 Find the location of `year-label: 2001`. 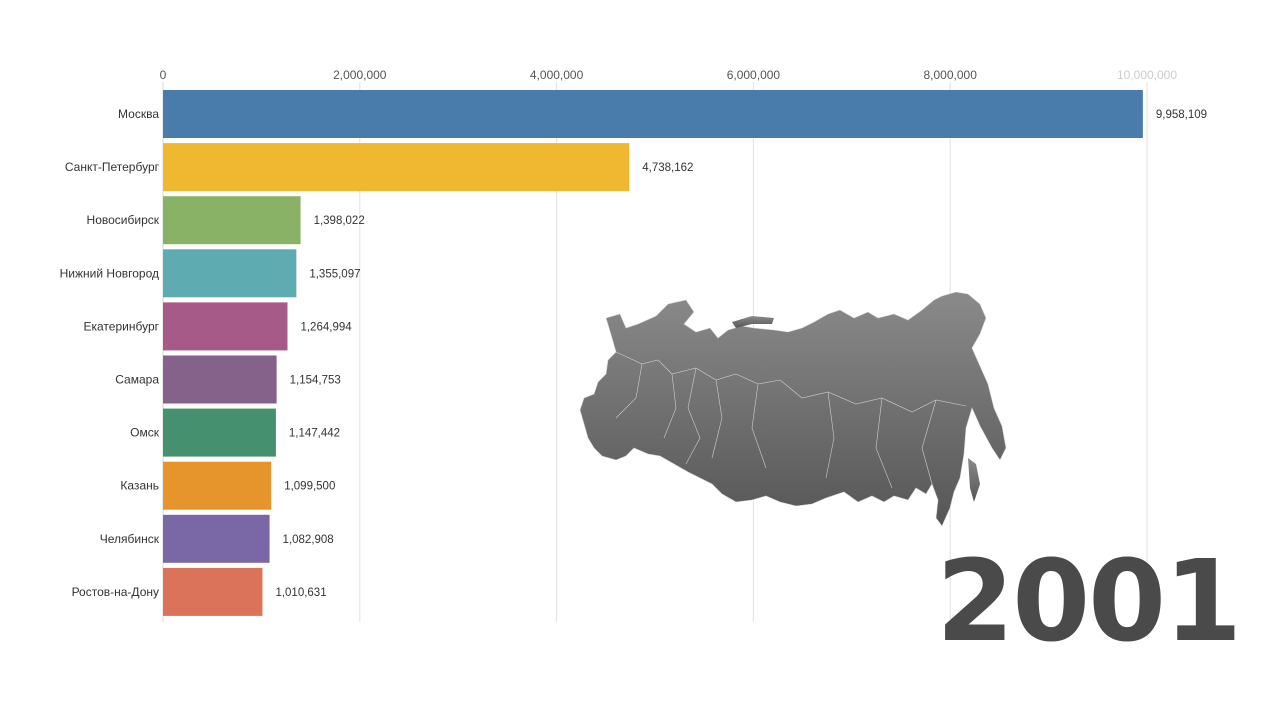

year-label: 2001 is located at coordinates (1089, 602).